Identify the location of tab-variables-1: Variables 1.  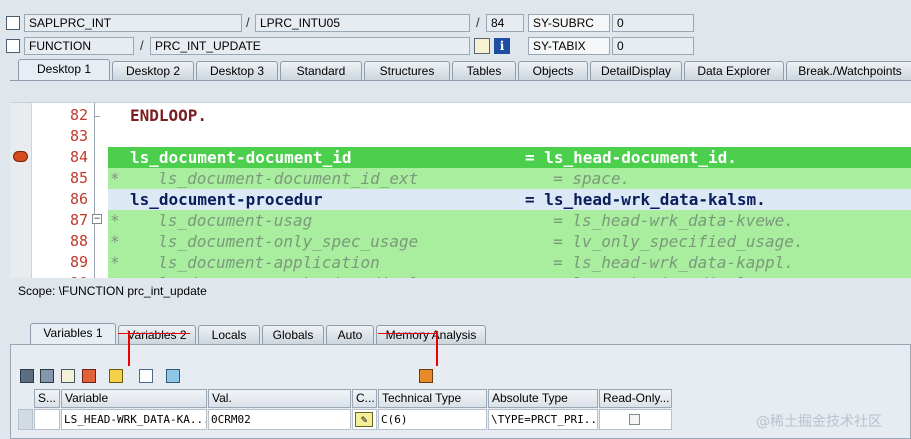
(73, 333).